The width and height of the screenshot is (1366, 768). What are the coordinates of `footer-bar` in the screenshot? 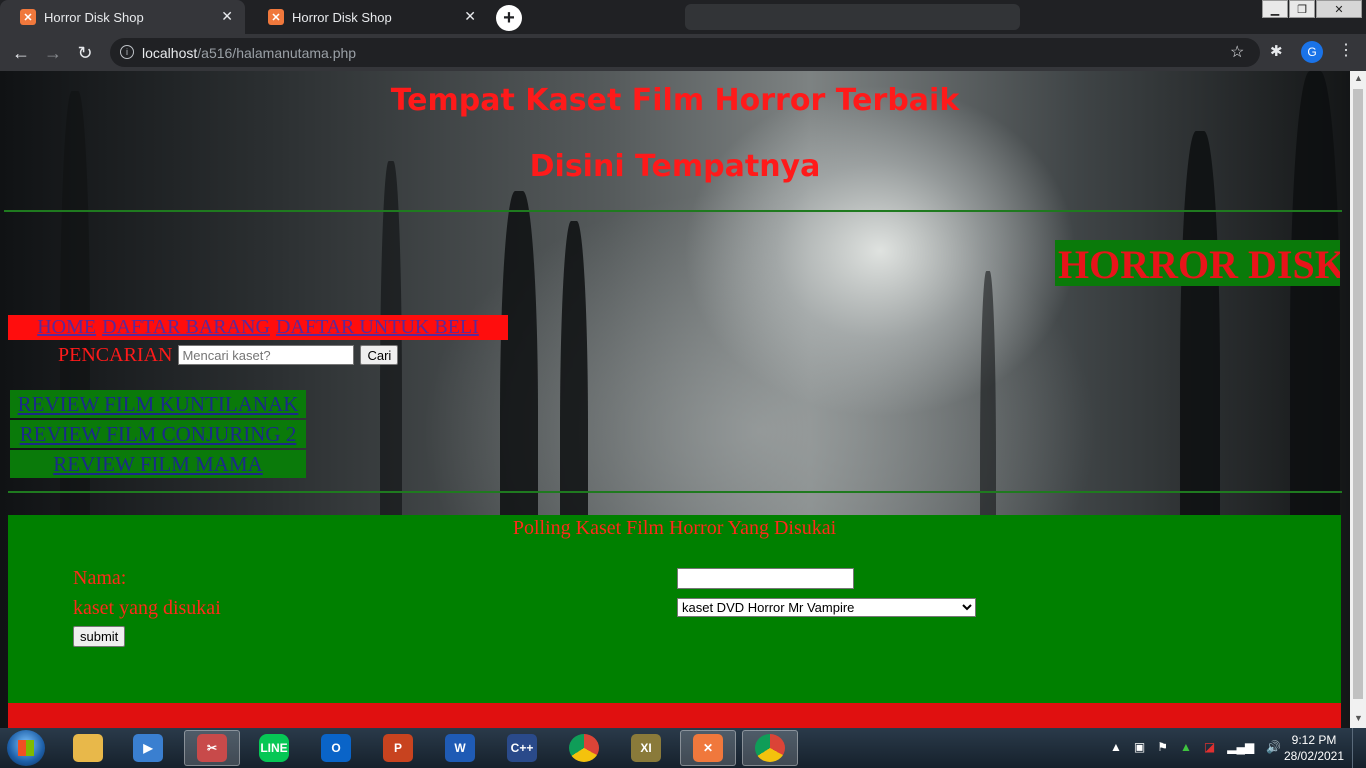 It's located at (674, 715).